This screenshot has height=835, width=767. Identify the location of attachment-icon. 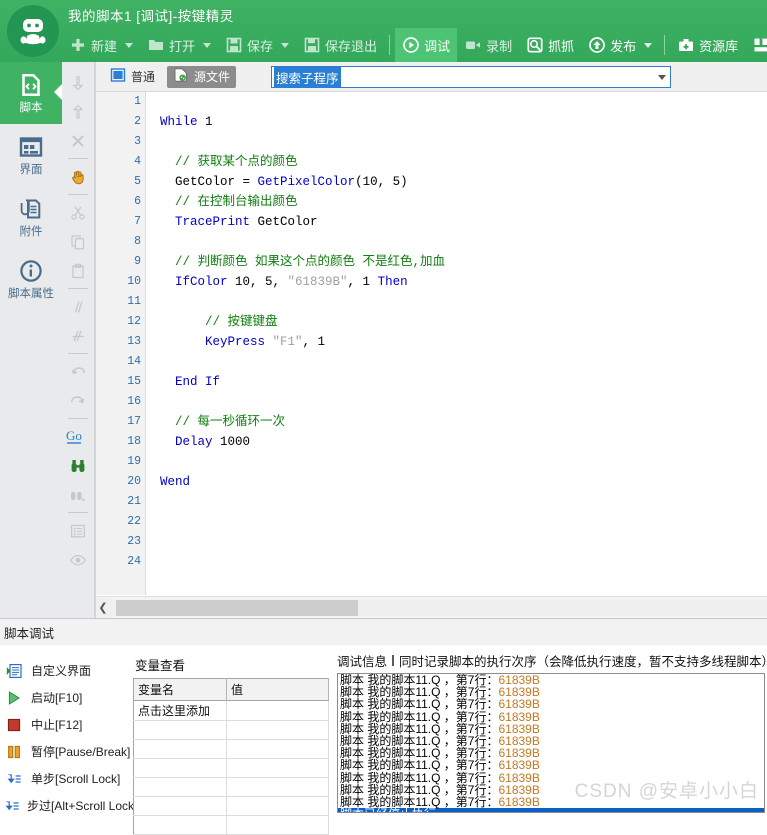
(31, 210).